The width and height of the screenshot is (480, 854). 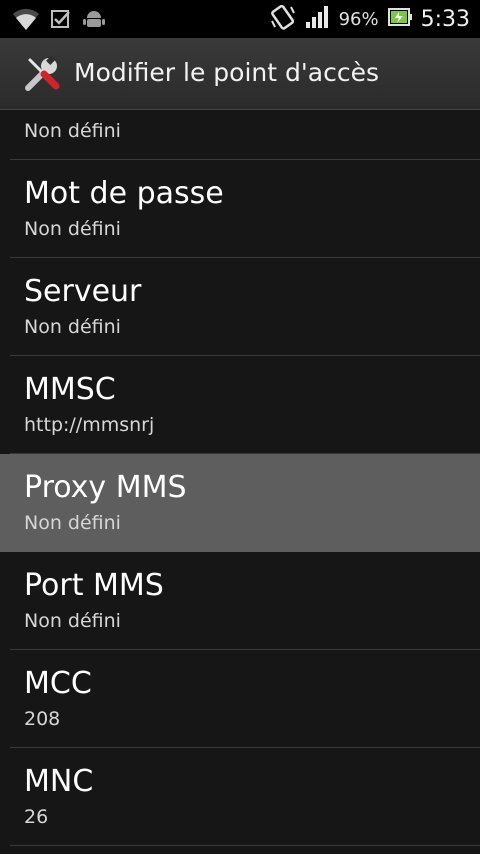 What do you see at coordinates (70, 389) in the screenshot?
I see `list-item-label: MMSC` at bounding box center [70, 389].